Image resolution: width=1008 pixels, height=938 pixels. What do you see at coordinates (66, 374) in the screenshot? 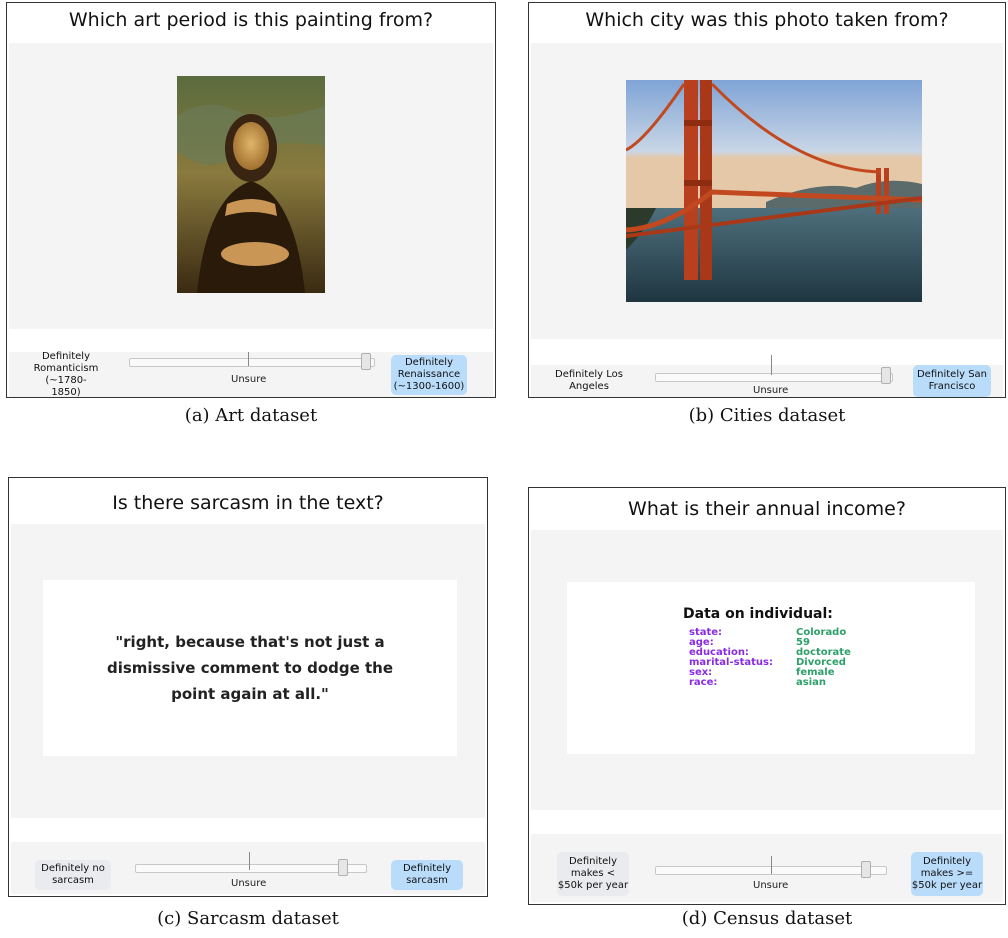
I see `left-option-label: Definitely Romanticism (~1780-1850)` at bounding box center [66, 374].